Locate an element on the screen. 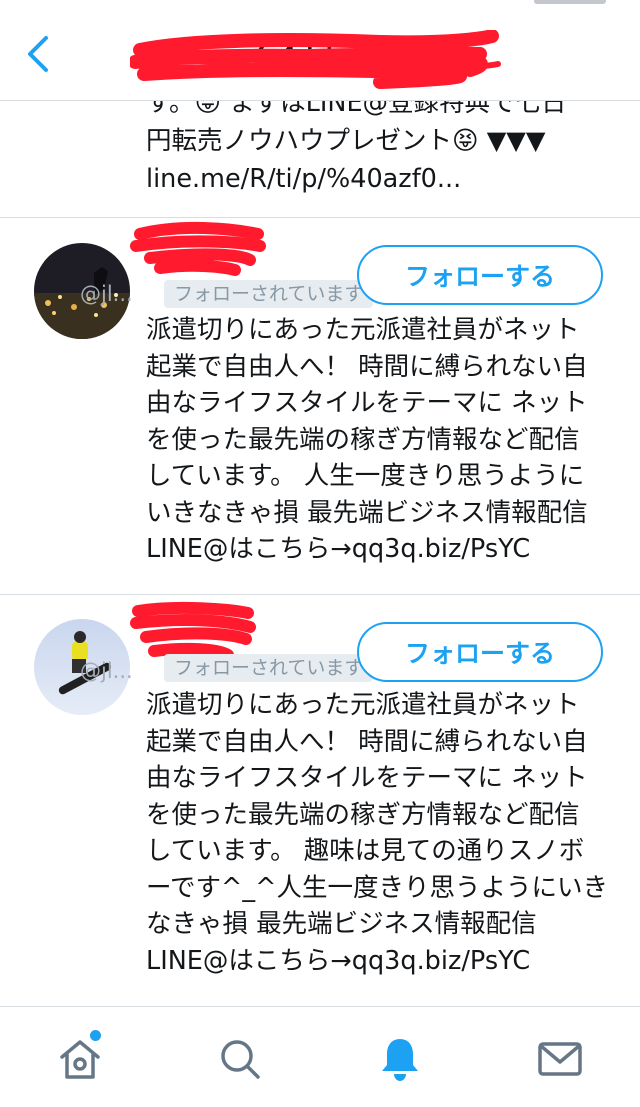 The width and height of the screenshot is (640, 1107). bio-line: なきゃ損 最先端ビジネス情報配信 is located at coordinates (341, 924).